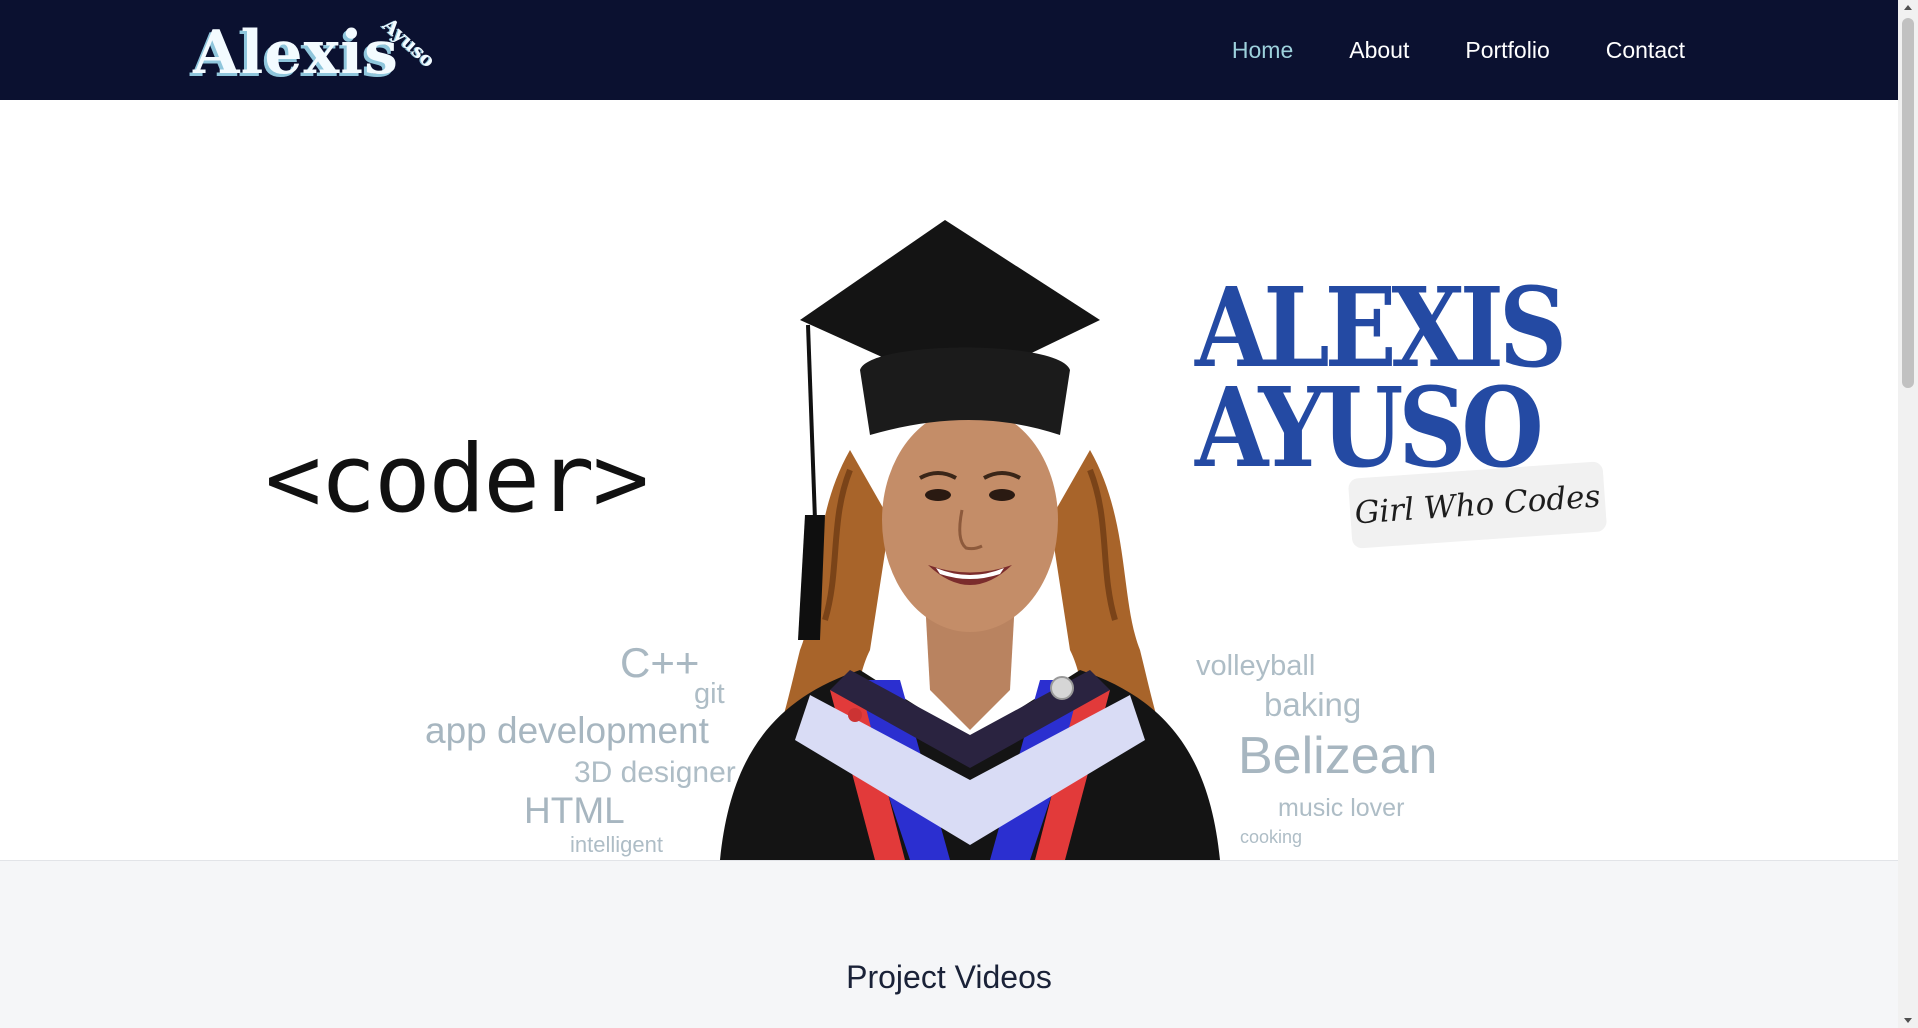  What do you see at coordinates (1507, 50) in the screenshot?
I see `nav-link-portfolio: Portfolio` at bounding box center [1507, 50].